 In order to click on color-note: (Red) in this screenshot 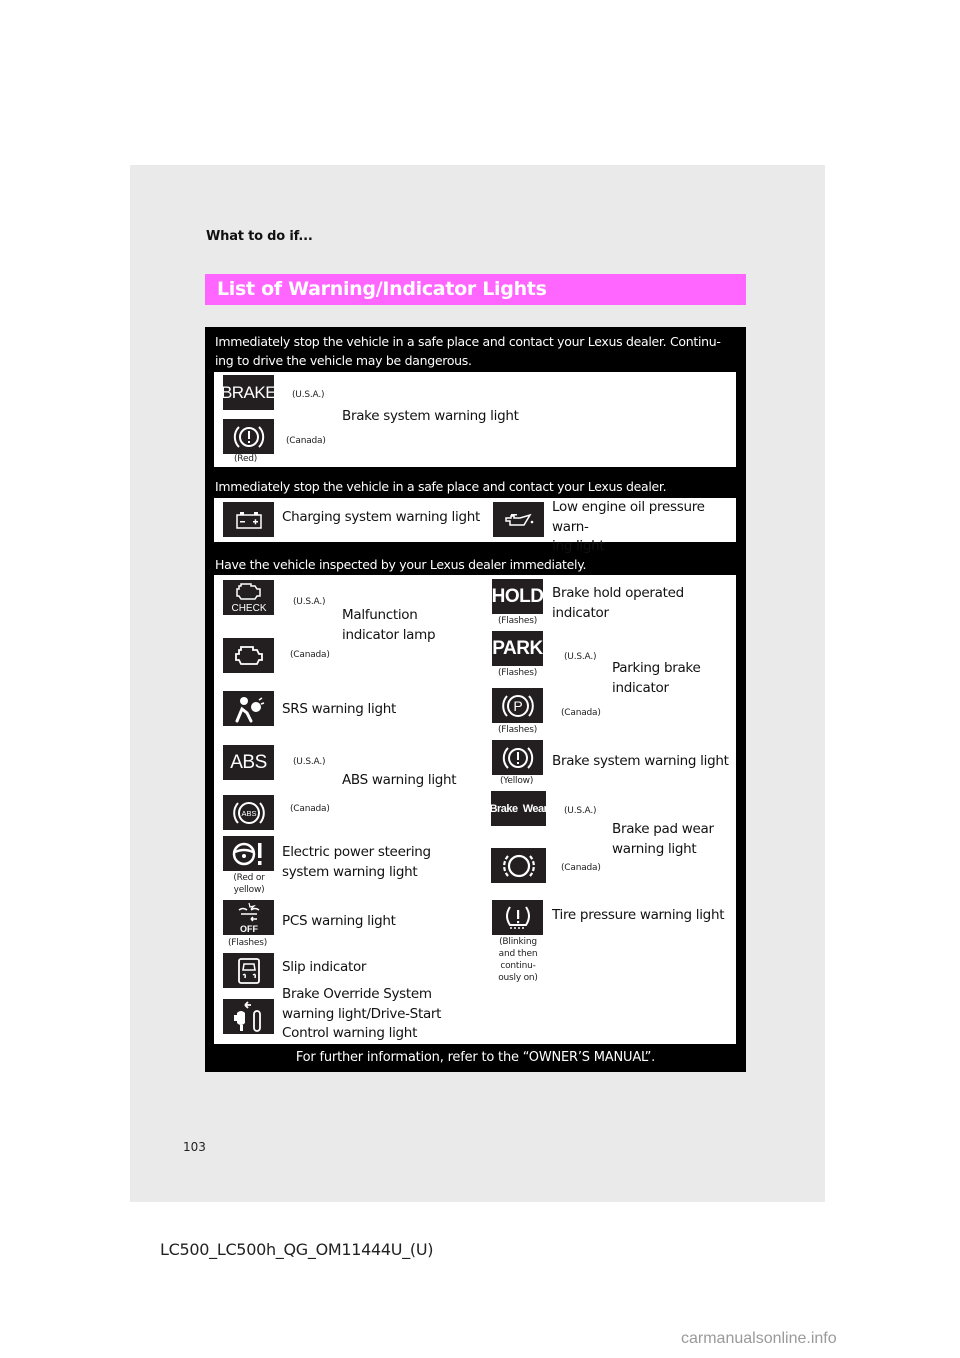, I will do `click(246, 459)`.